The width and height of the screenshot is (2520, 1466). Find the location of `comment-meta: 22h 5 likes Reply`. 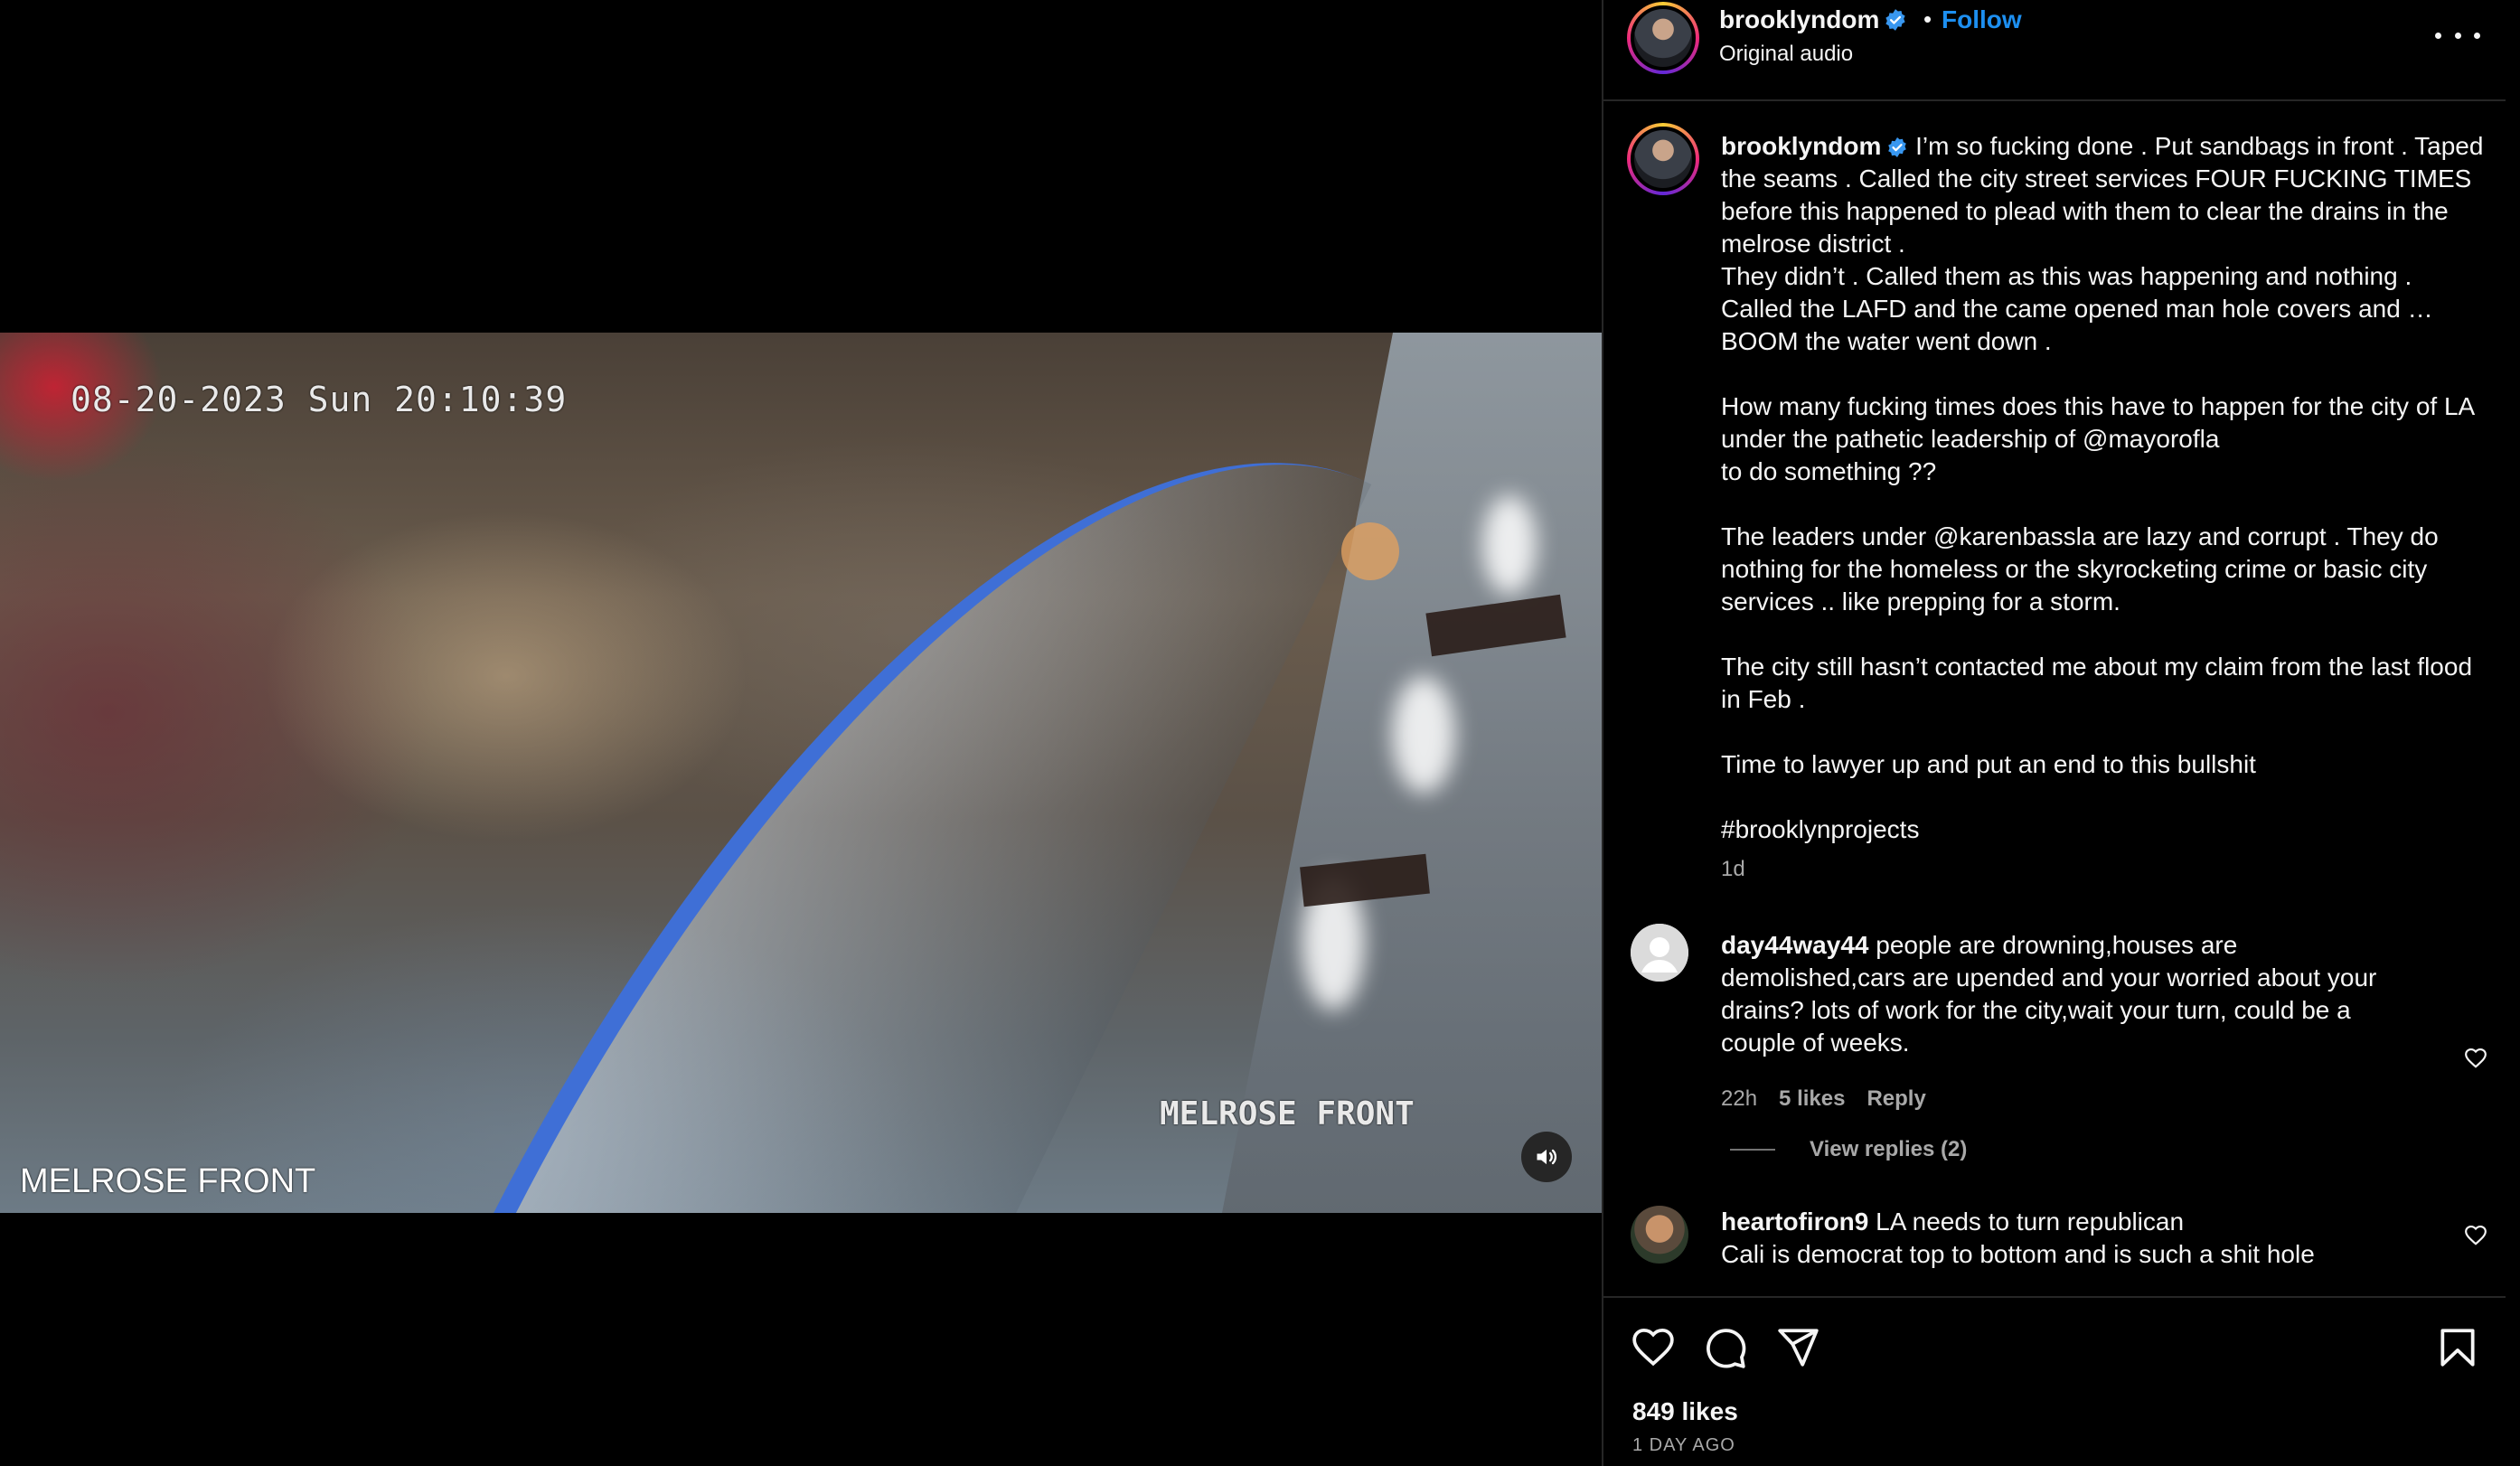

comment-meta: 22h 5 likes Reply is located at coordinates (1824, 1099).